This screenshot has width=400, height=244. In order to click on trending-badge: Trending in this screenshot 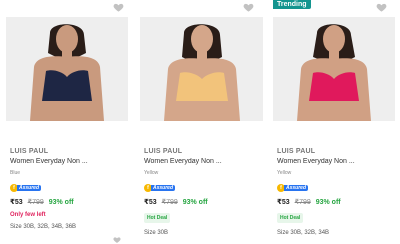, I will do `click(292, 4)`.